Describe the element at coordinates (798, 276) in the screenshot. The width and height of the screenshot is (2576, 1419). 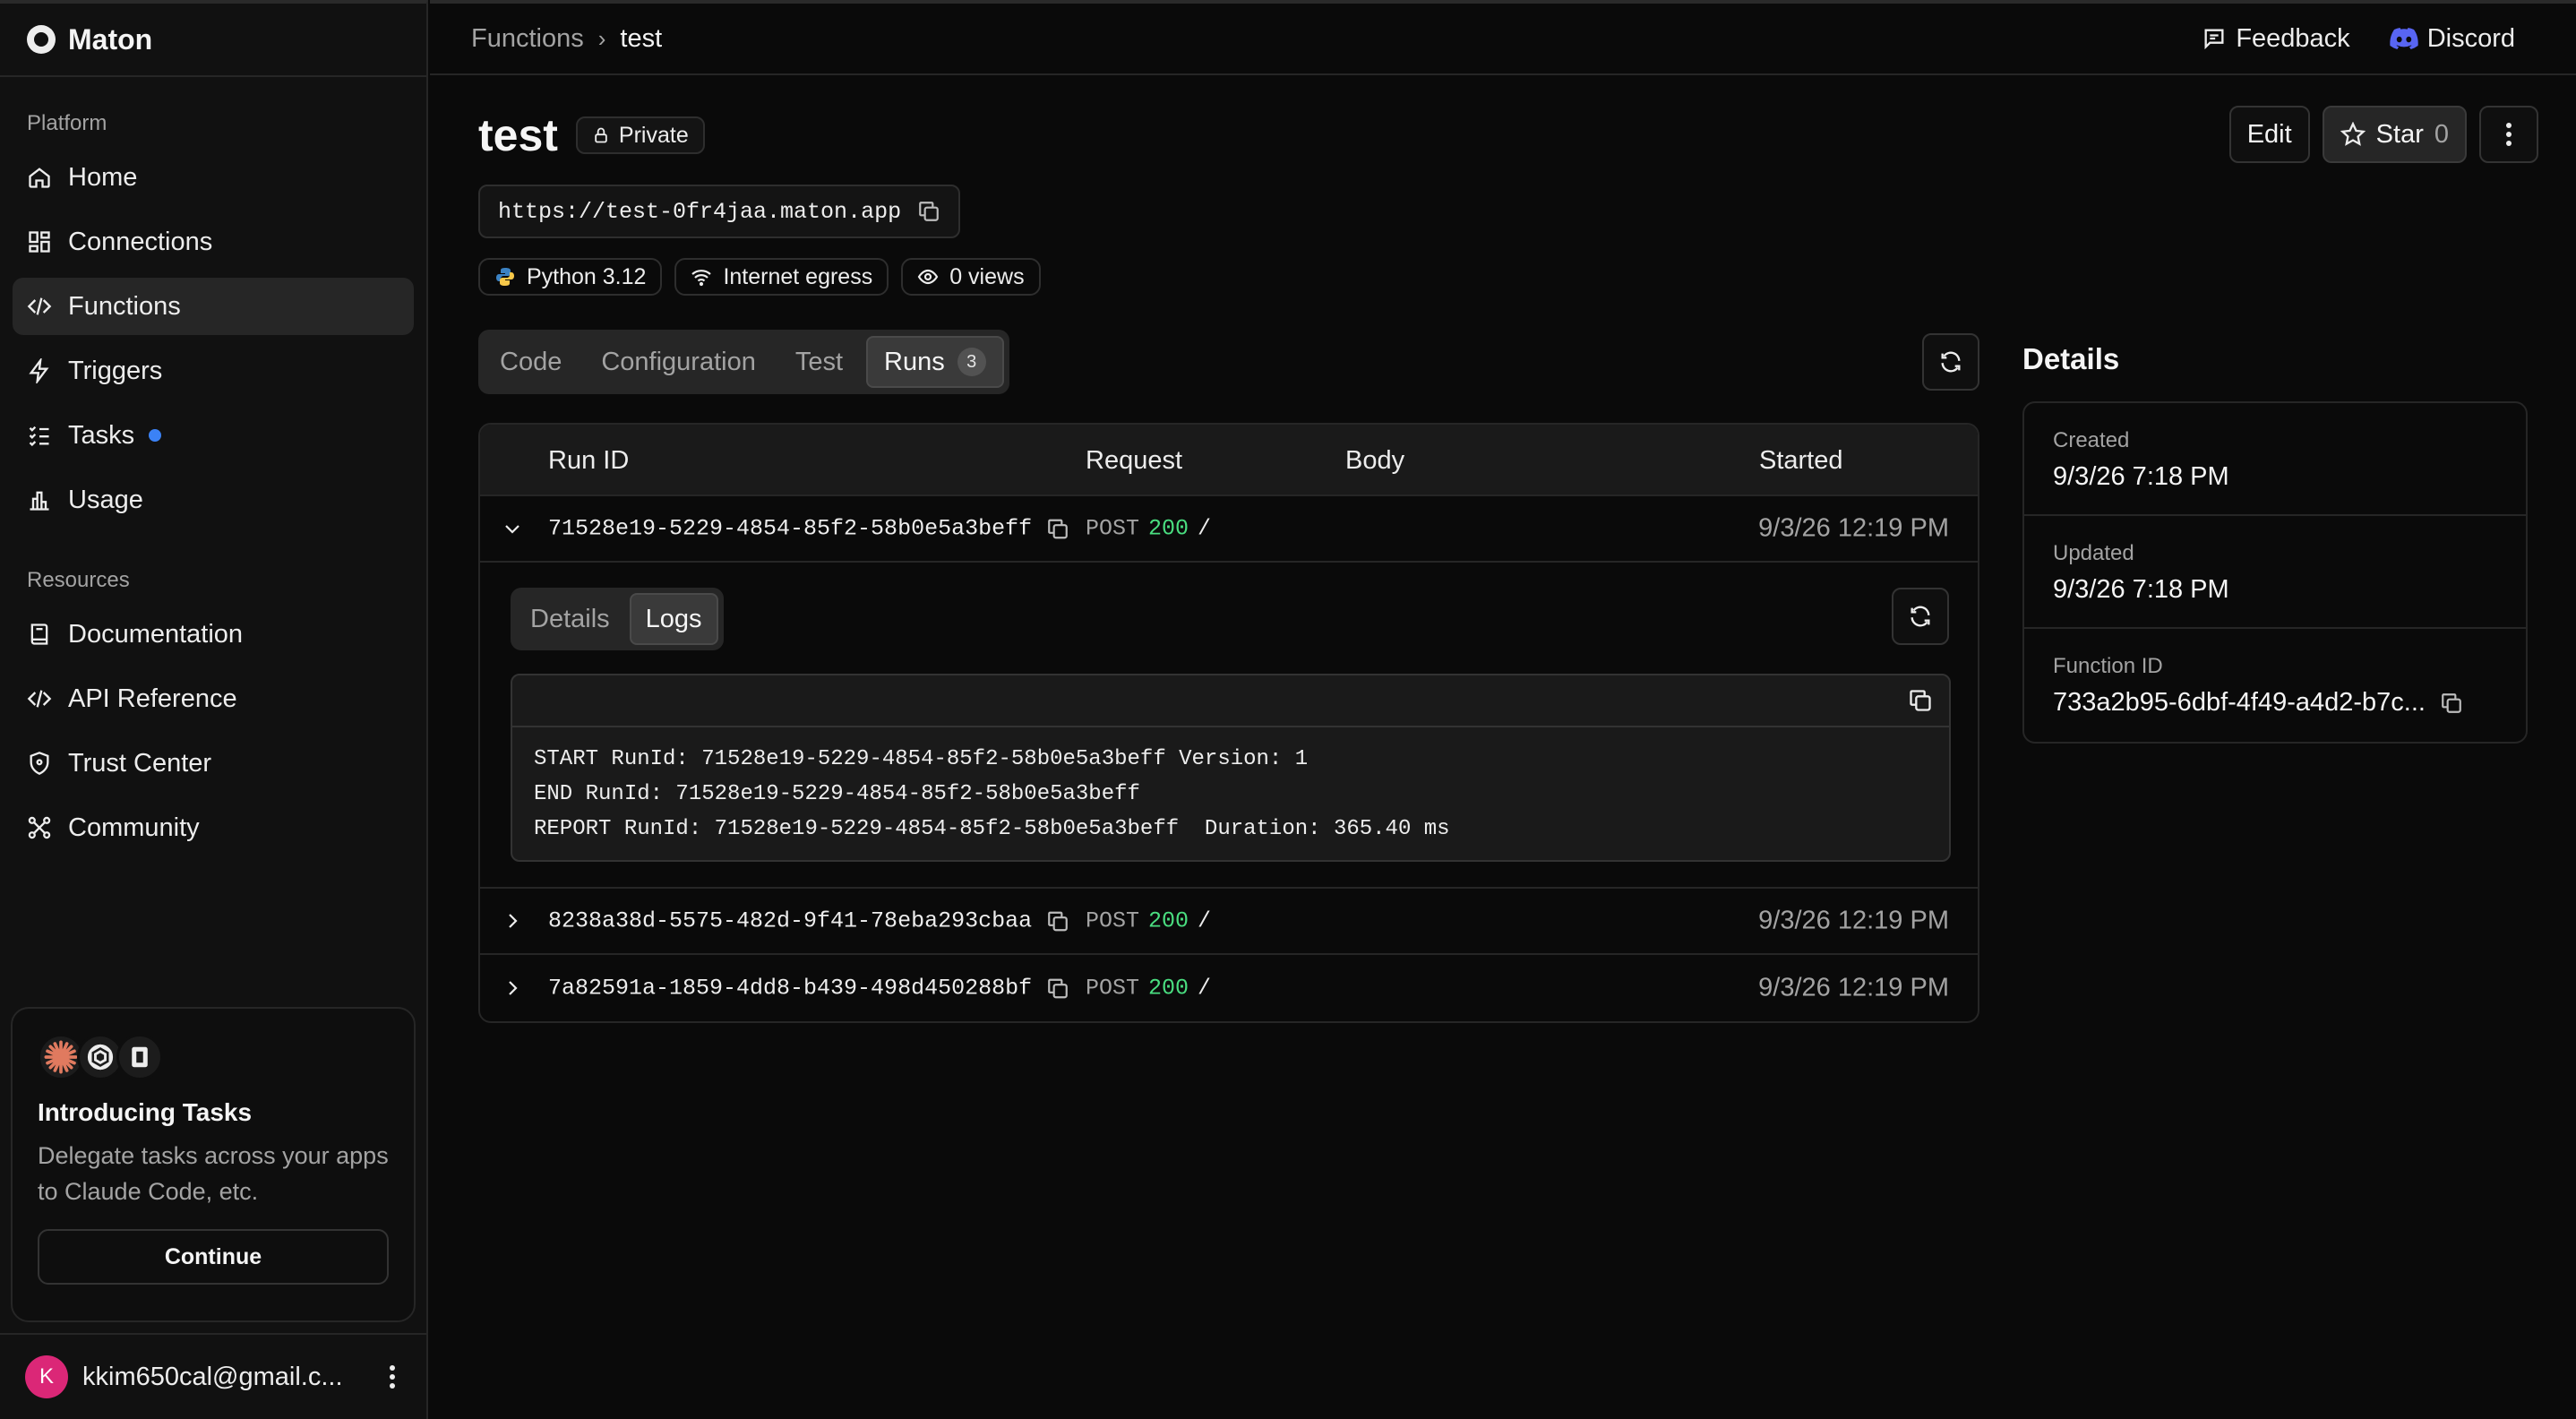
I see `network-label: Internet egress` at that location.